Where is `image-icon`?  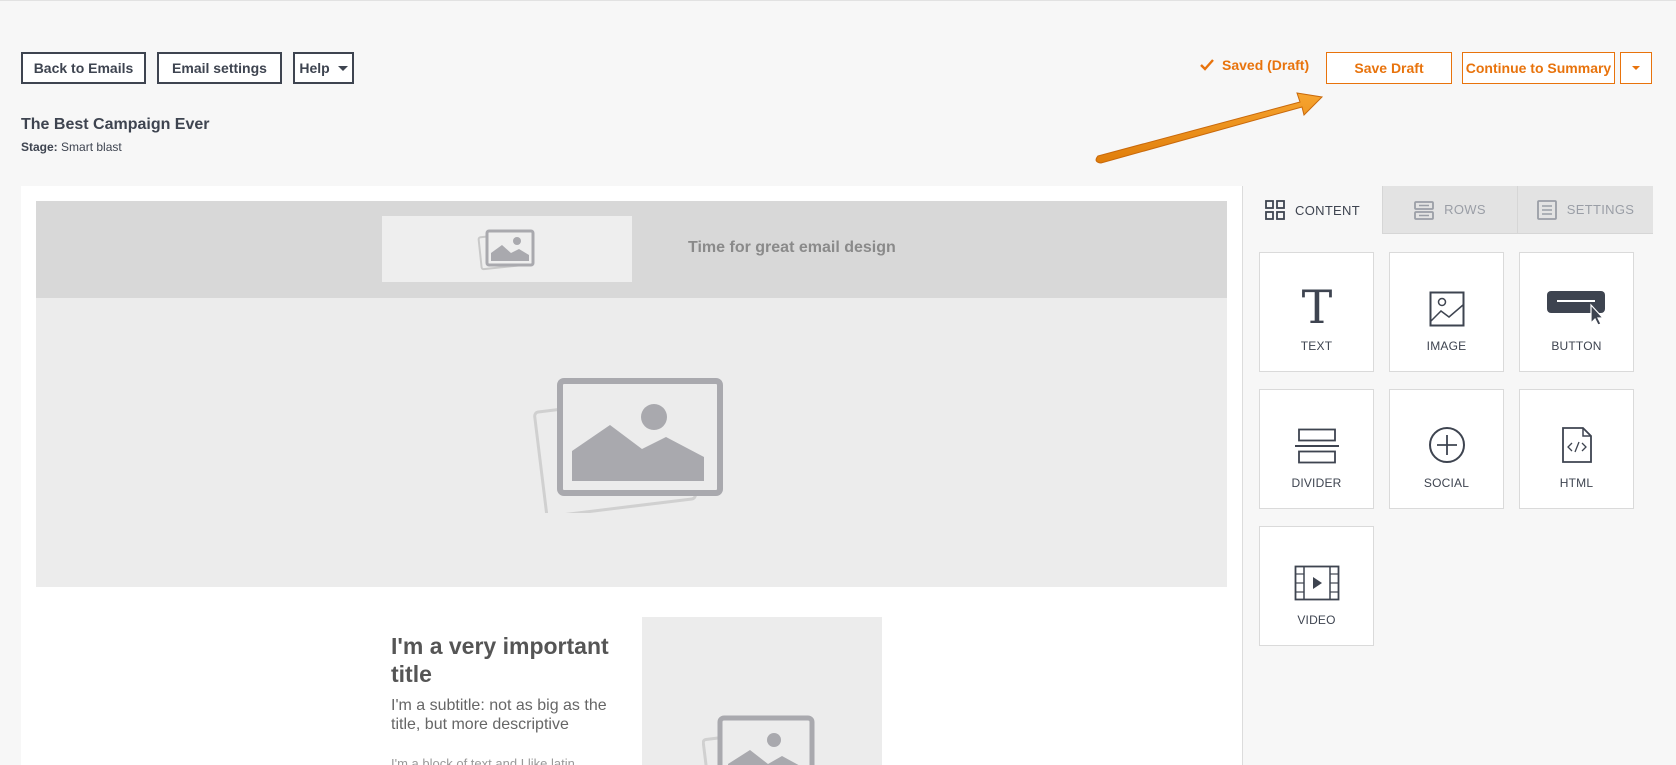
image-icon is located at coordinates (1446, 309).